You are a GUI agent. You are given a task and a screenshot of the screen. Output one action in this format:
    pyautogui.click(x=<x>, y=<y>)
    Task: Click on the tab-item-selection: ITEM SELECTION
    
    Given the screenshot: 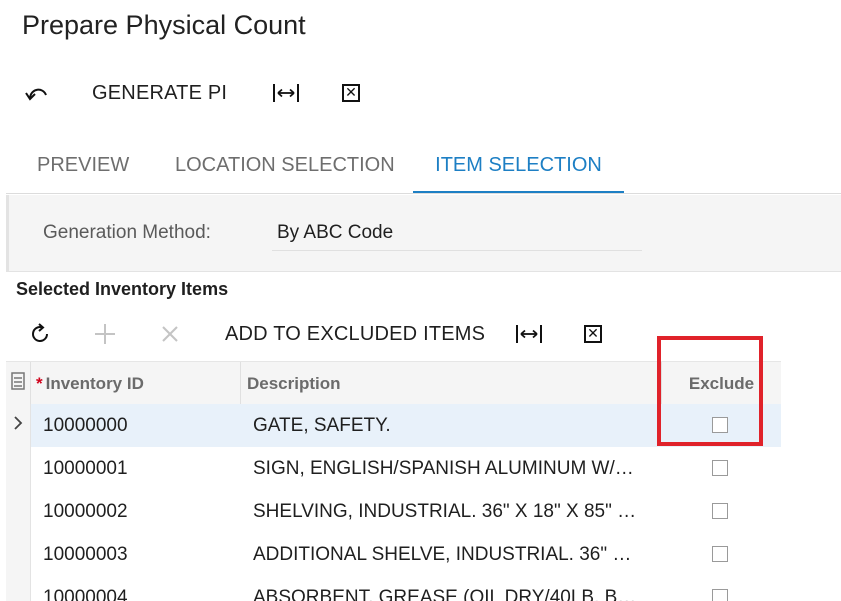 What is the action you would take?
    pyautogui.click(x=518, y=167)
    